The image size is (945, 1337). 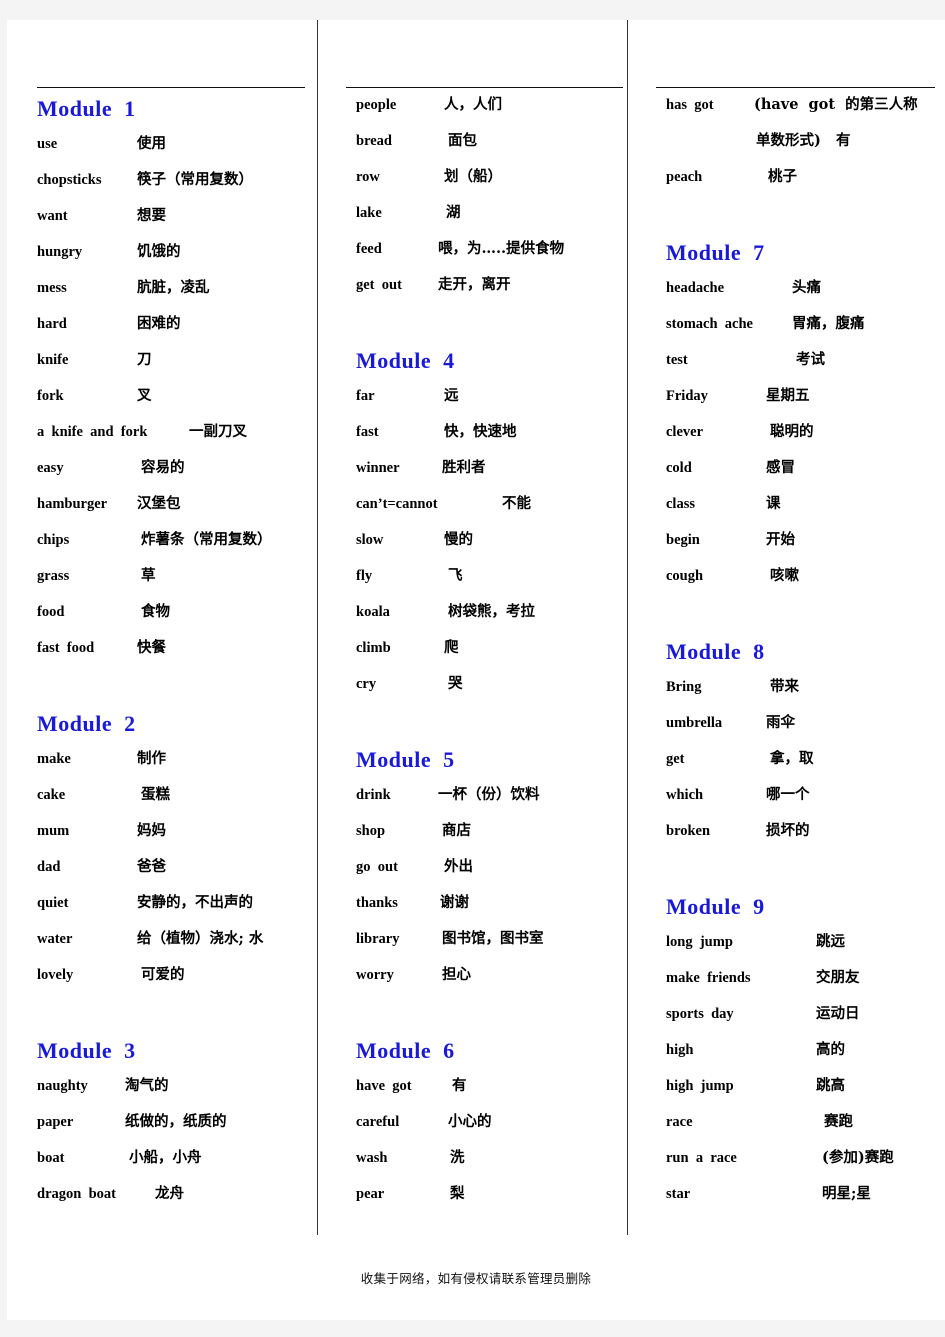 What do you see at coordinates (379, 285) in the screenshot?
I see `entry-term: get out` at bounding box center [379, 285].